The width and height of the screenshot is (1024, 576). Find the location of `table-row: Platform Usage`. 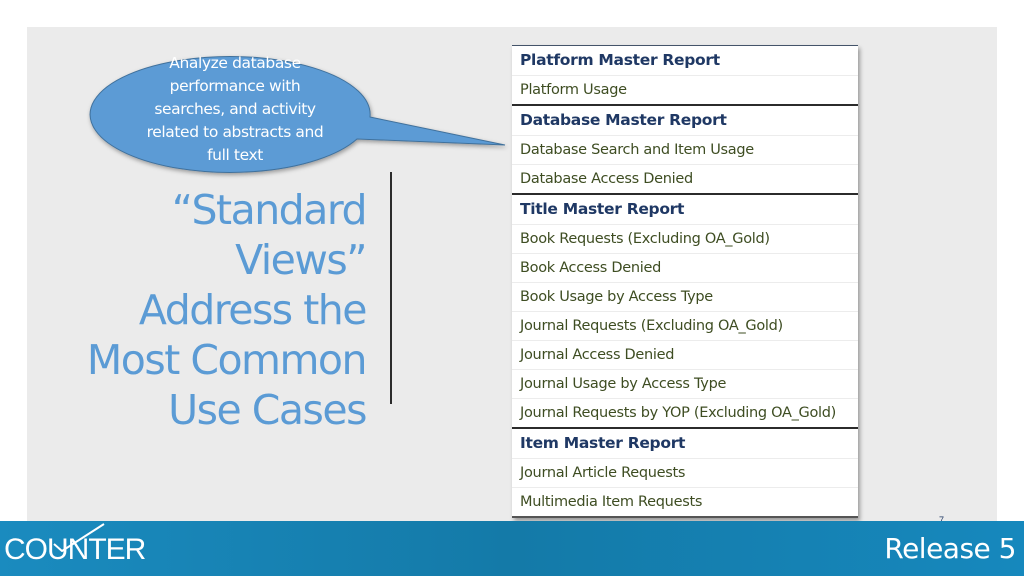

table-row: Platform Usage is located at coordinates (573, 90).